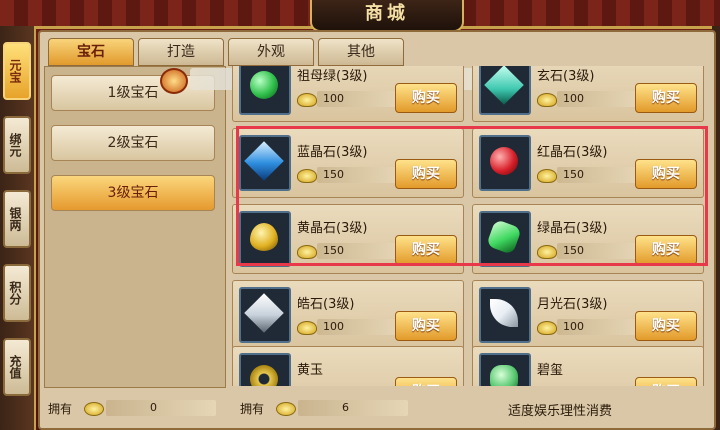 The height and width of the screenshot is (430, 720). I want to click on item-card: 皓石(3级) 100 购买, so click(348, 315).